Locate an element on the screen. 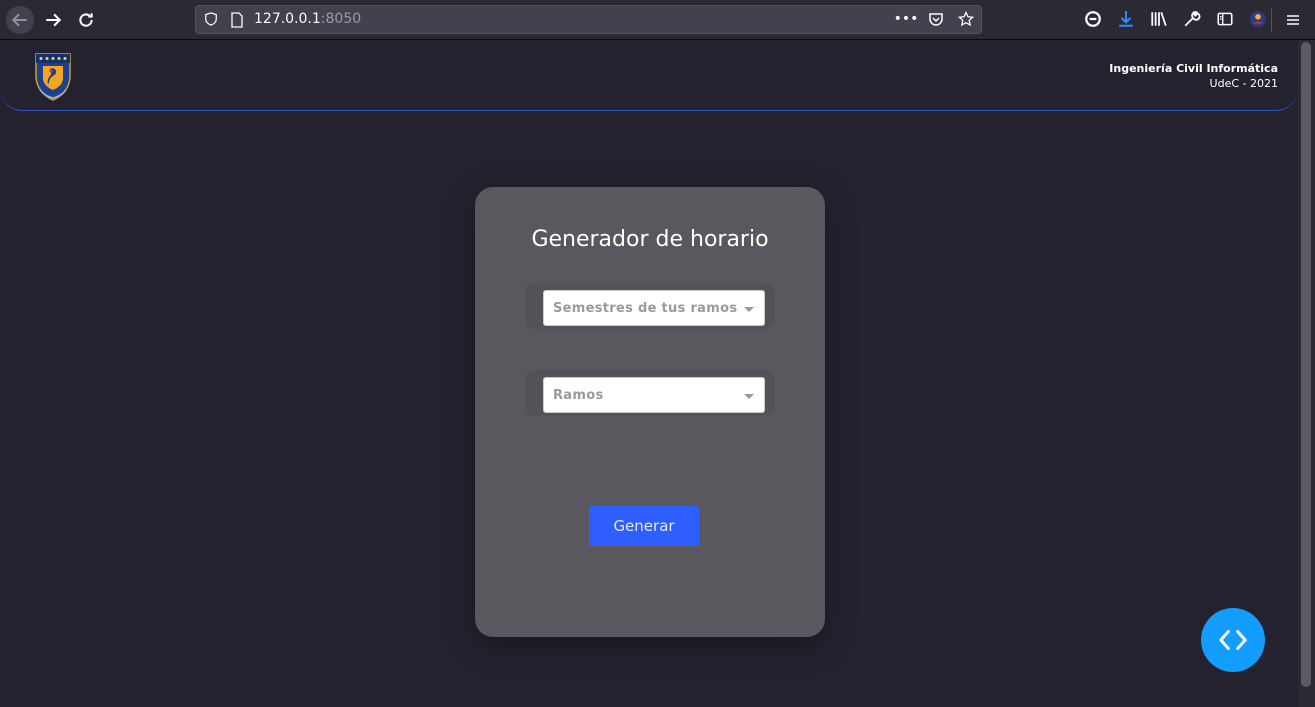  ramos-dropdown: Ramos is located at coordinates (654, 395).